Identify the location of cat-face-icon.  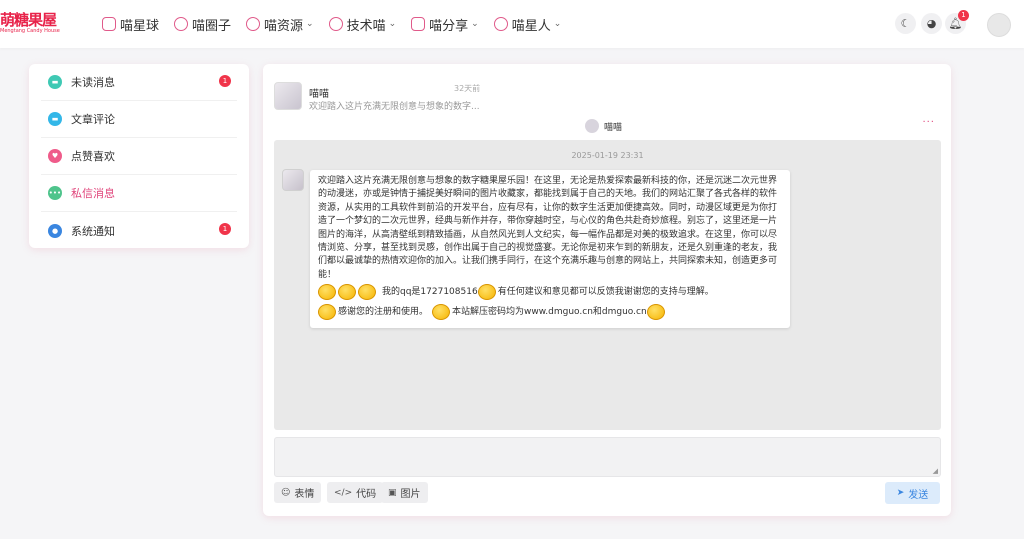
(109, 24).